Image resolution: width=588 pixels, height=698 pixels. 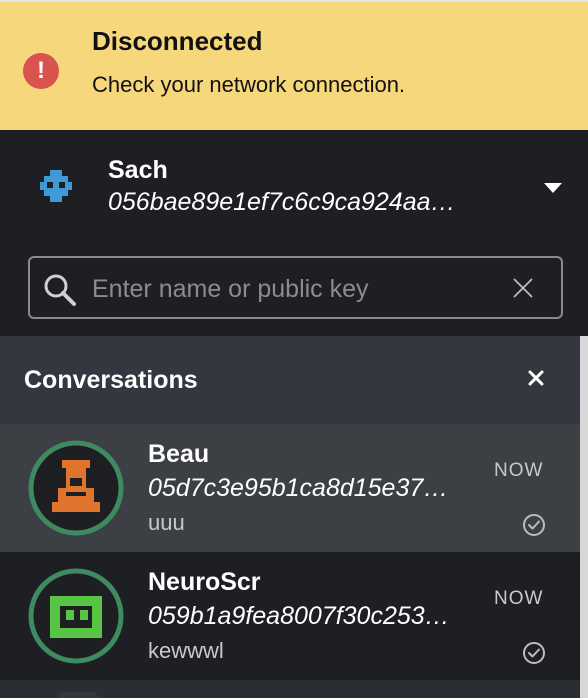 What do you see at coordinates (41, 71) in the screenshot?
I see `alert-icon: !` at bounding box center [41, 71].